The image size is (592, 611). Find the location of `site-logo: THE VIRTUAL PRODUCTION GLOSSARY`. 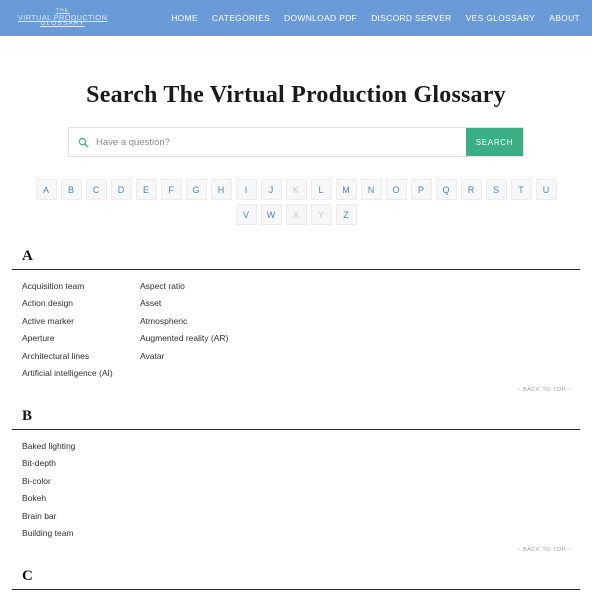

site-logo: THE VIRTUAL PRODUCTION GLOSSARY is located at coordinates (57, 18).